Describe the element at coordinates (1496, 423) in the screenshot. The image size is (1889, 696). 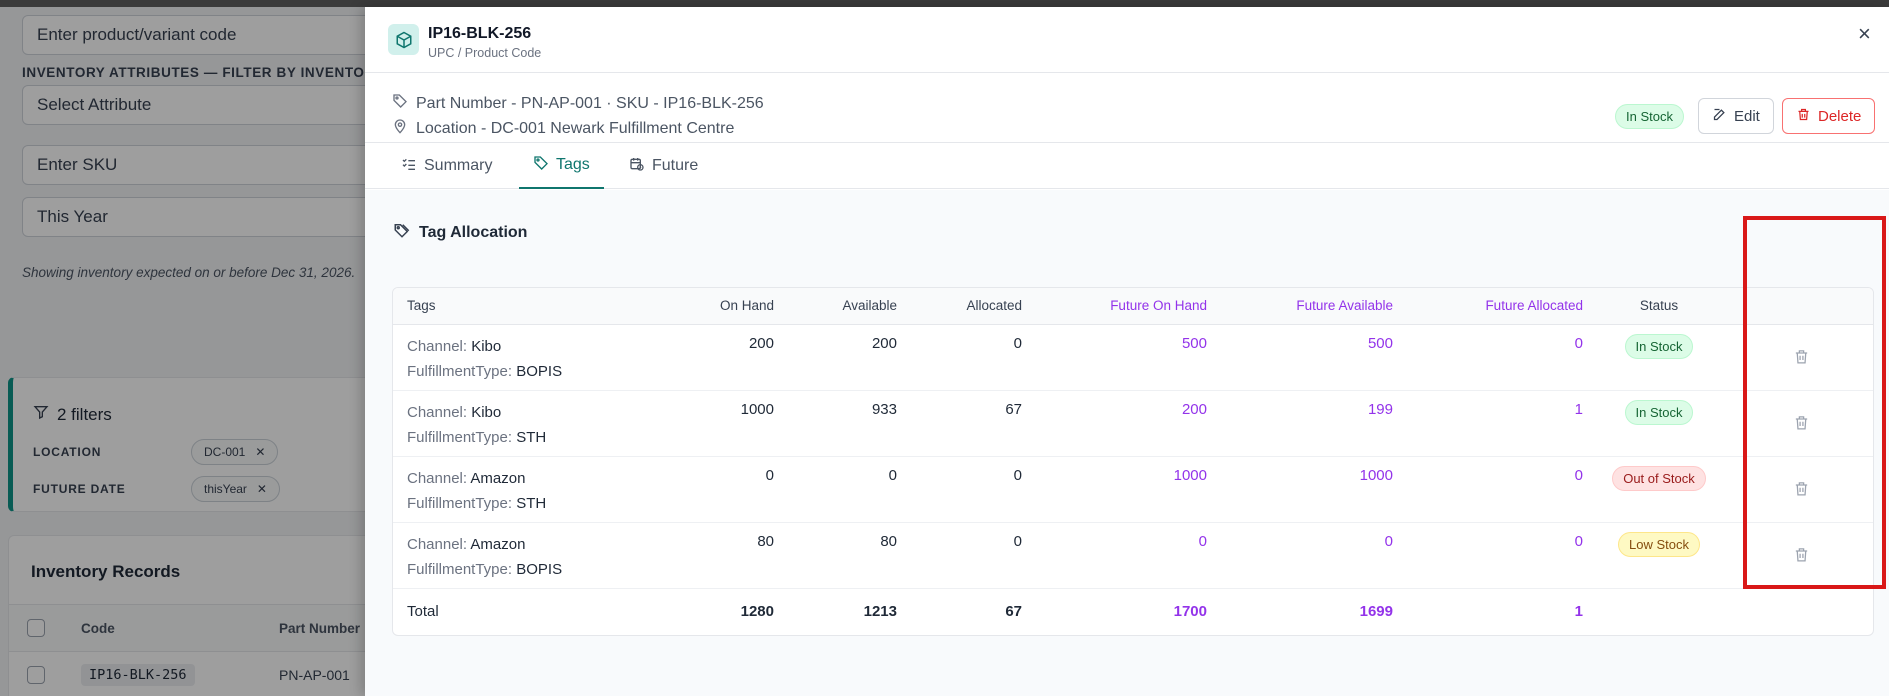
I see `future-allocated-cell: 1` at that location.